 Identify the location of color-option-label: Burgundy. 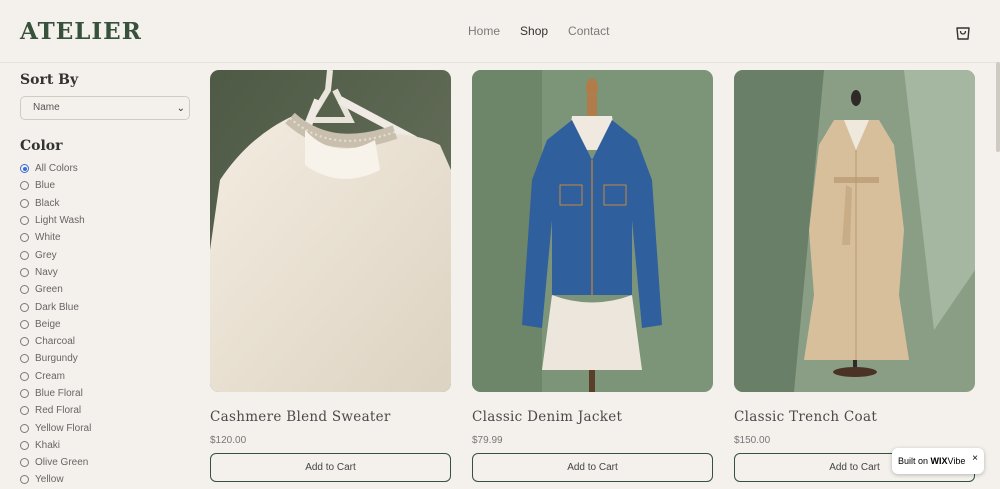
(56, 359).